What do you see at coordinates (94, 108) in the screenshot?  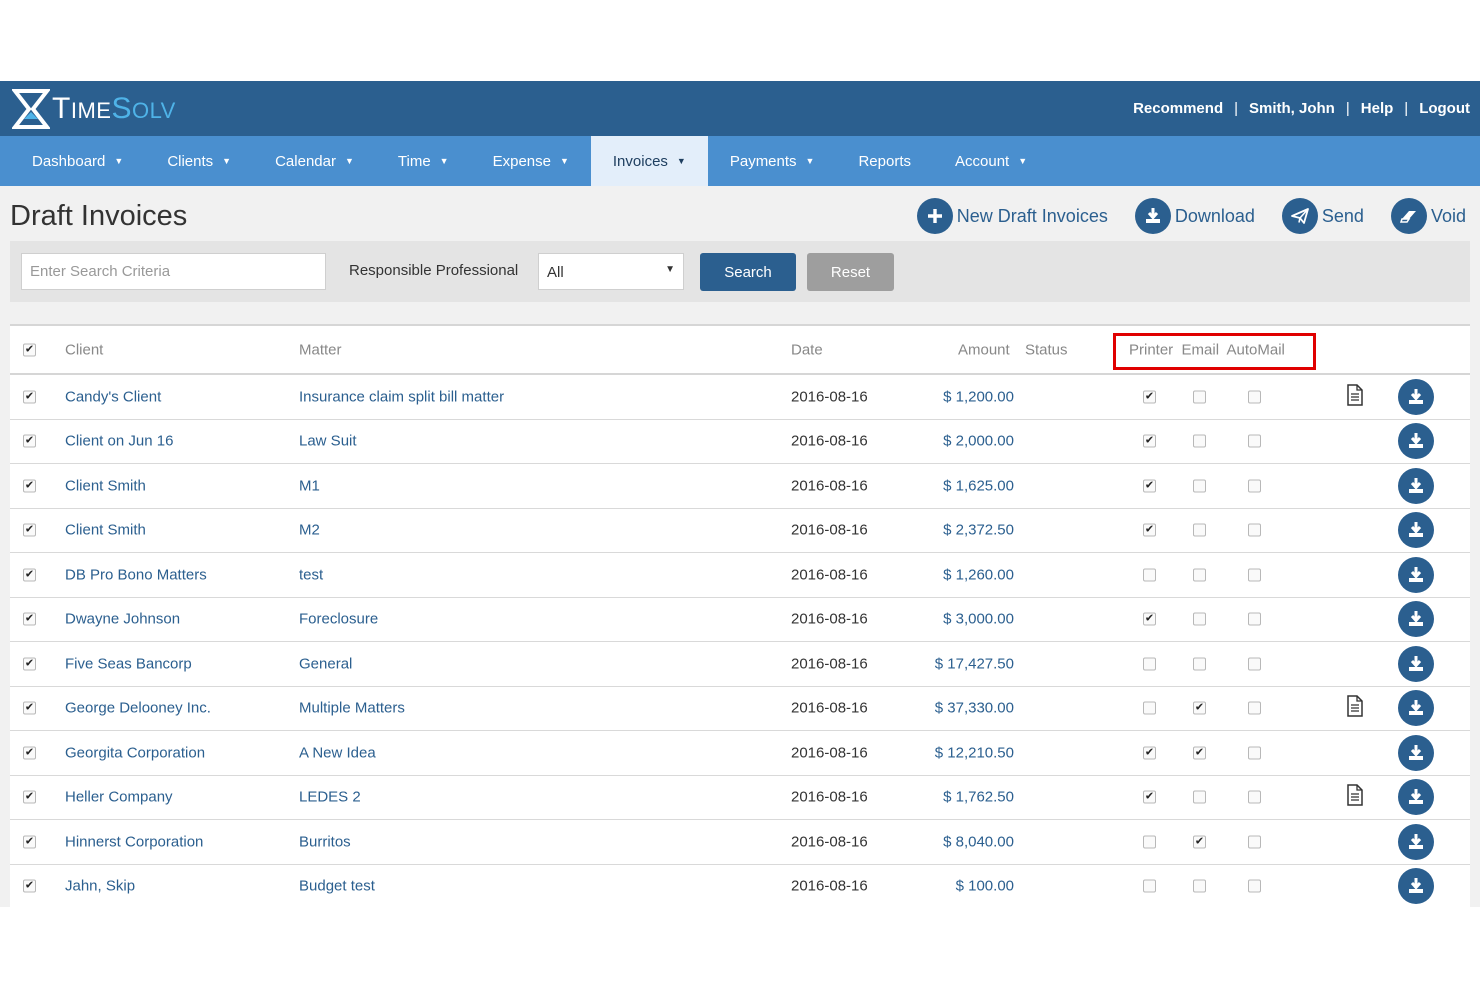 I see `timesolv-logo: T IME S OLV` at bounding box center [94, 108].